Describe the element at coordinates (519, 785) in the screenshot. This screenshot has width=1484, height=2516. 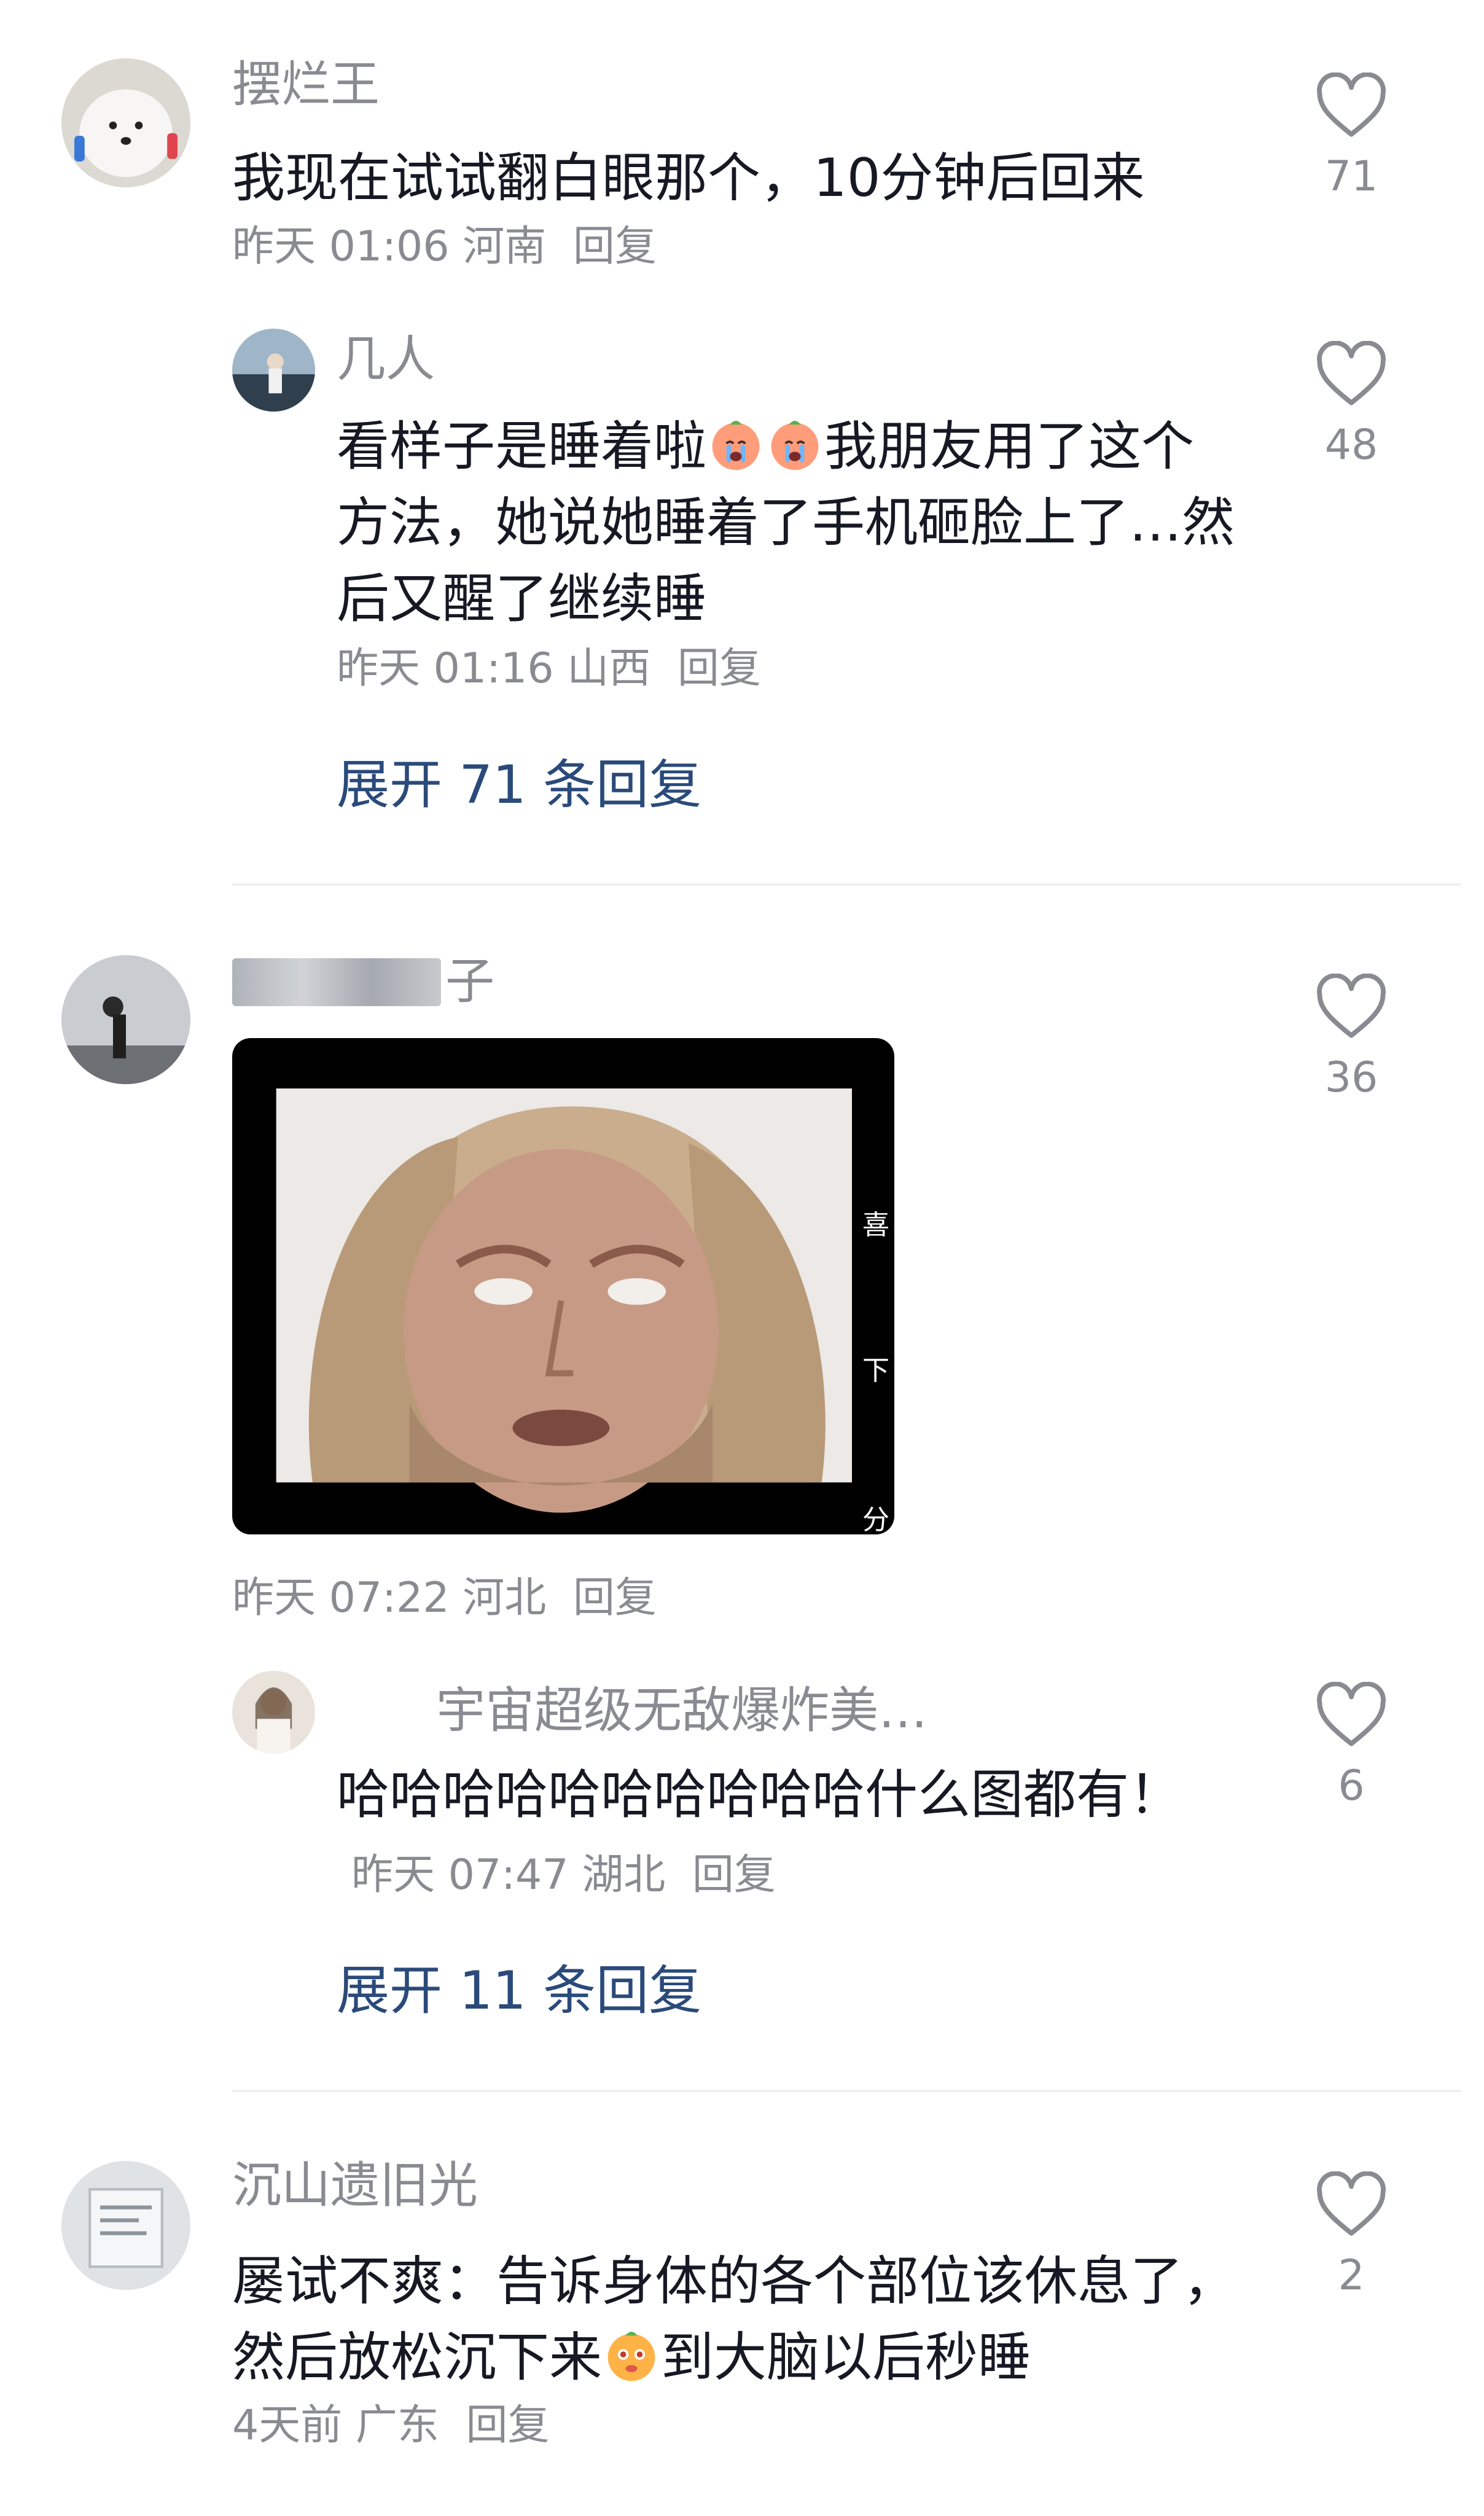
I see `expand-replies-button: 展开 71 条回复` at that location.